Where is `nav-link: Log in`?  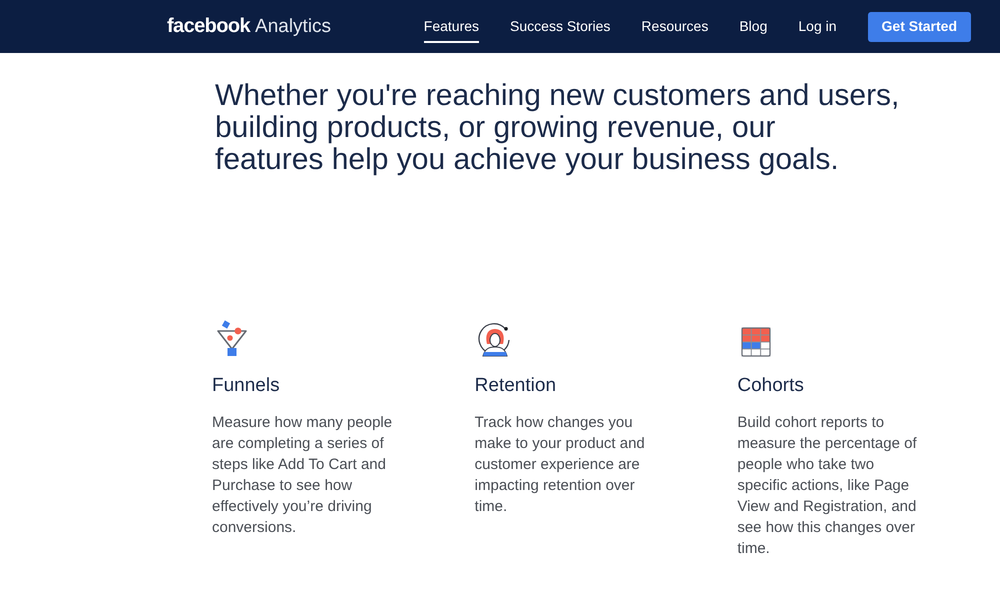 nav-link: Log in is located at coordinates (817, 26).